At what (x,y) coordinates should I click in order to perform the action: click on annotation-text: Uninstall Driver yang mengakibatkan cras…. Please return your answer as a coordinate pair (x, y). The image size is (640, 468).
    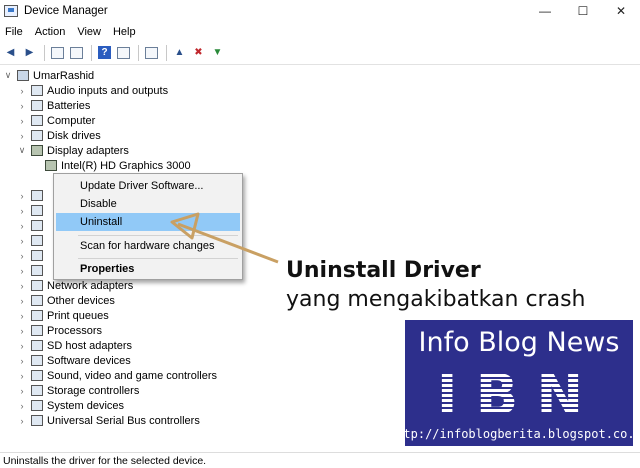
    Looking at the image, I should click on (435, 285).